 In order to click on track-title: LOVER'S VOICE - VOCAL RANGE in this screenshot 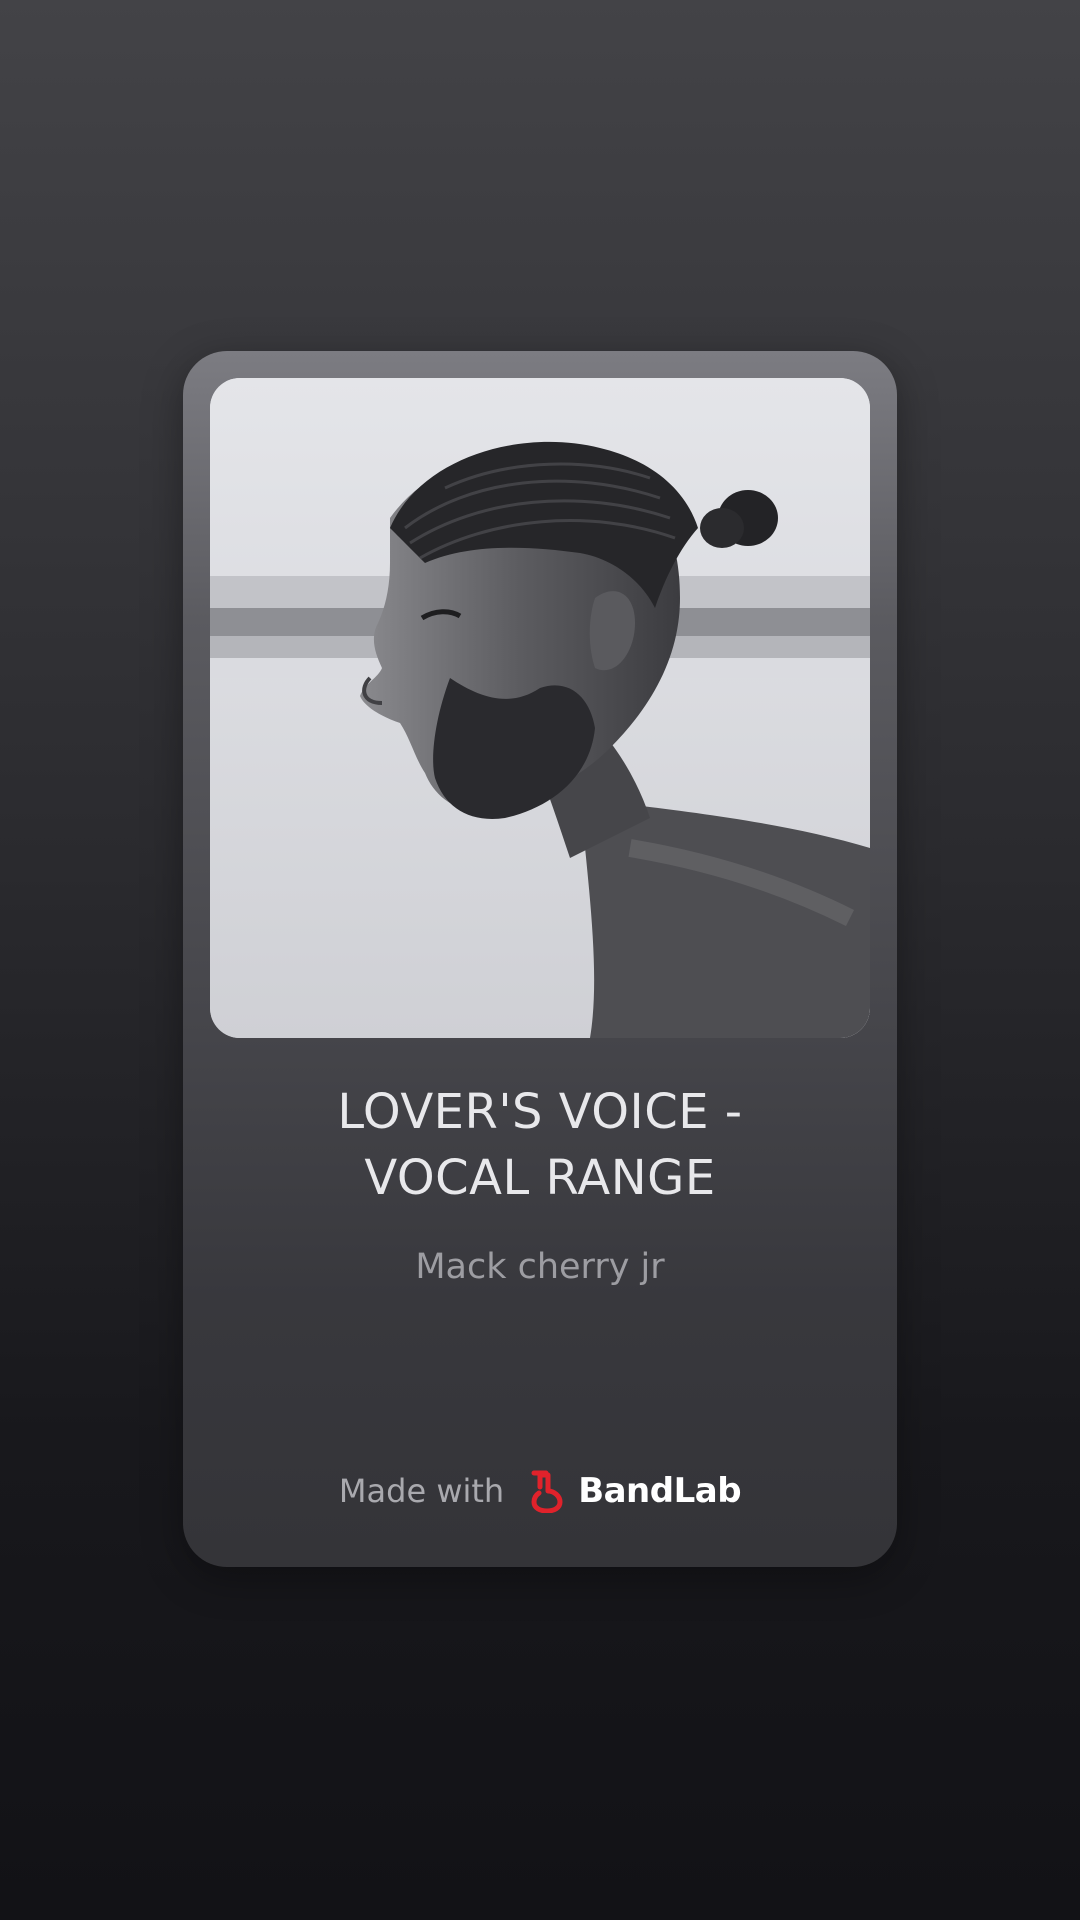, I will do `click(540, 1145)`.